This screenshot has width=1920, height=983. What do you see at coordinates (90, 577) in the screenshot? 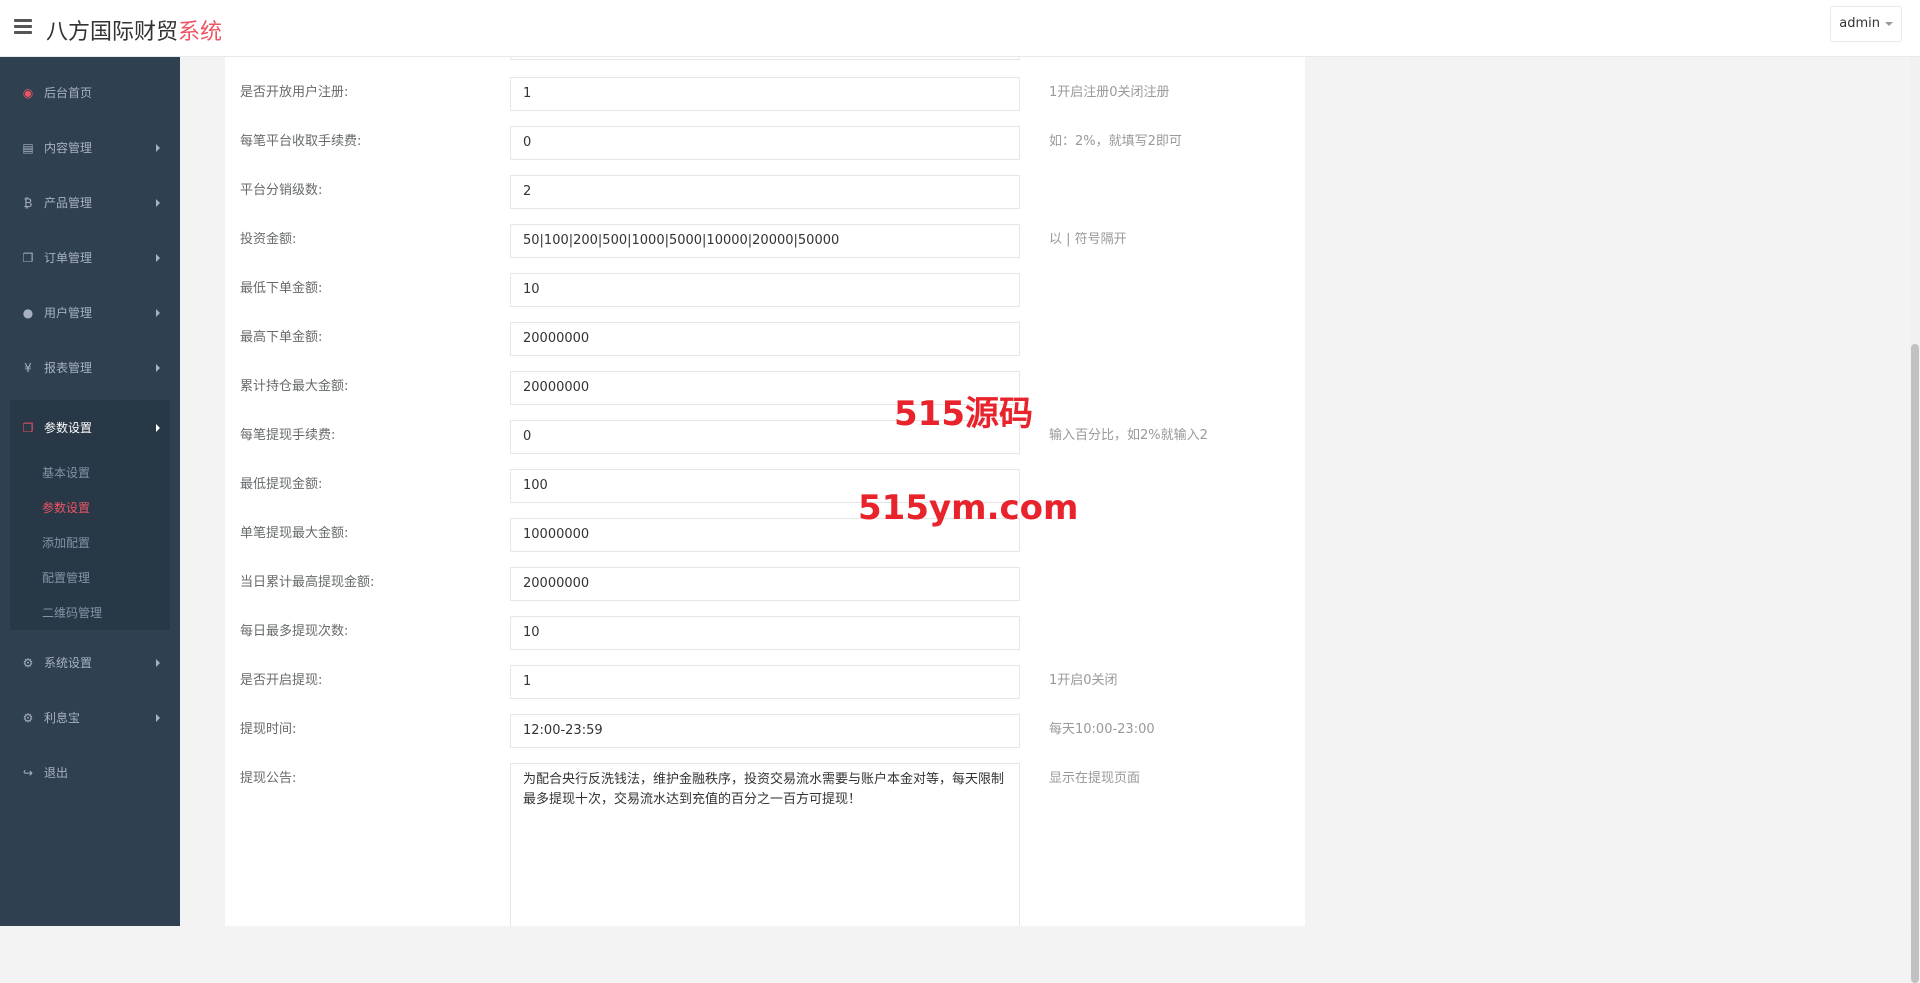
I see `submenu-config-manage: 配置管理` at bounding box center [90, 577].